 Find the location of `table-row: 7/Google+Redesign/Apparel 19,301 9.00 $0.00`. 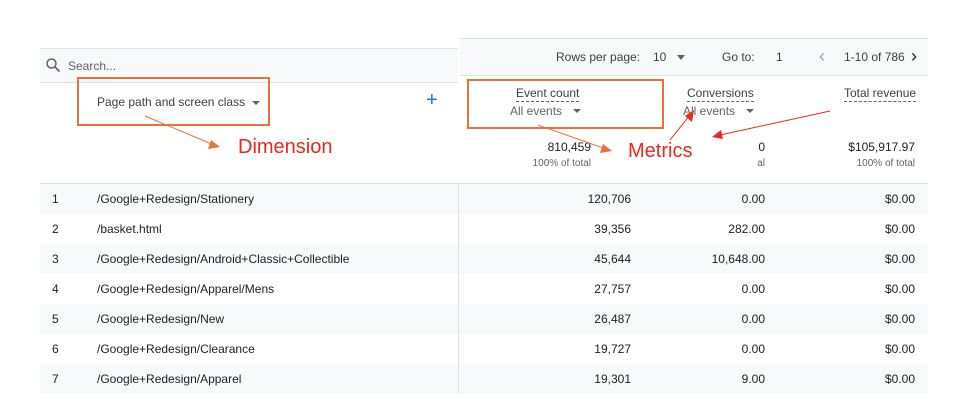

table-row: 7/Google+Redesign/Apparel 19,301 9.00 $0.00 is located at coordinates (484, 379).